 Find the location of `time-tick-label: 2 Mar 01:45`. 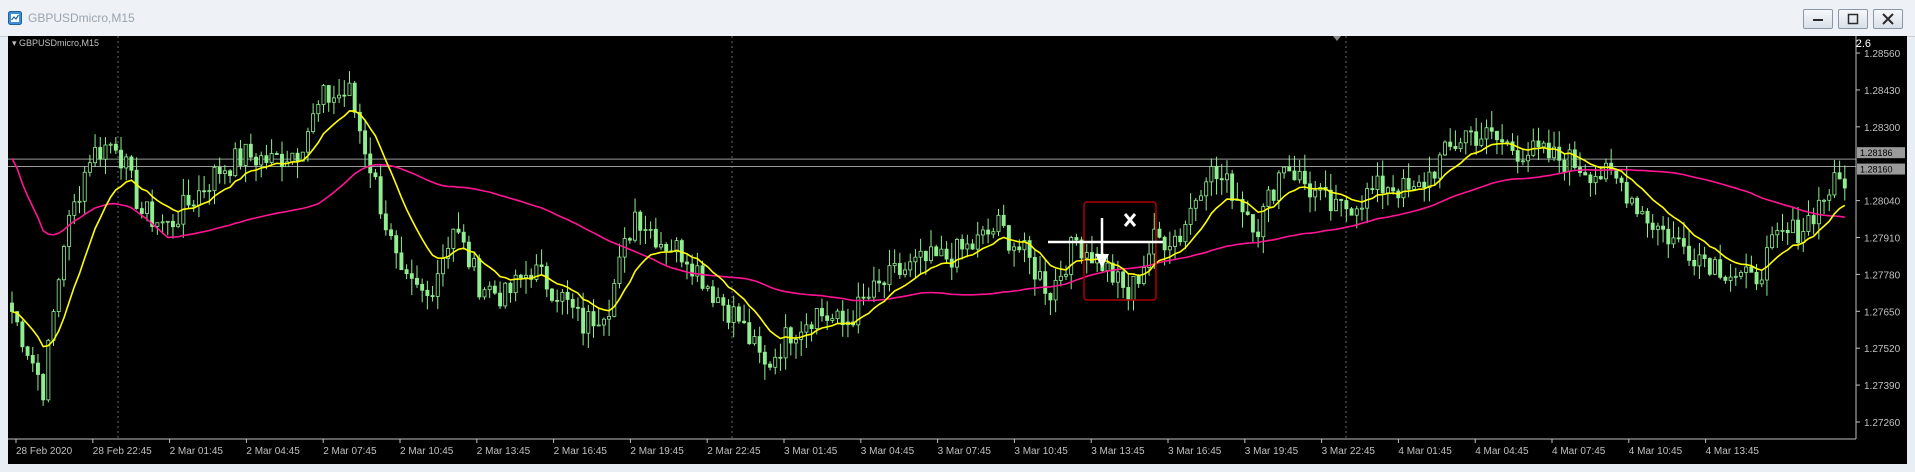

time-tick-label: 2 Mar 01:45 is located at coordinates (197, 451).